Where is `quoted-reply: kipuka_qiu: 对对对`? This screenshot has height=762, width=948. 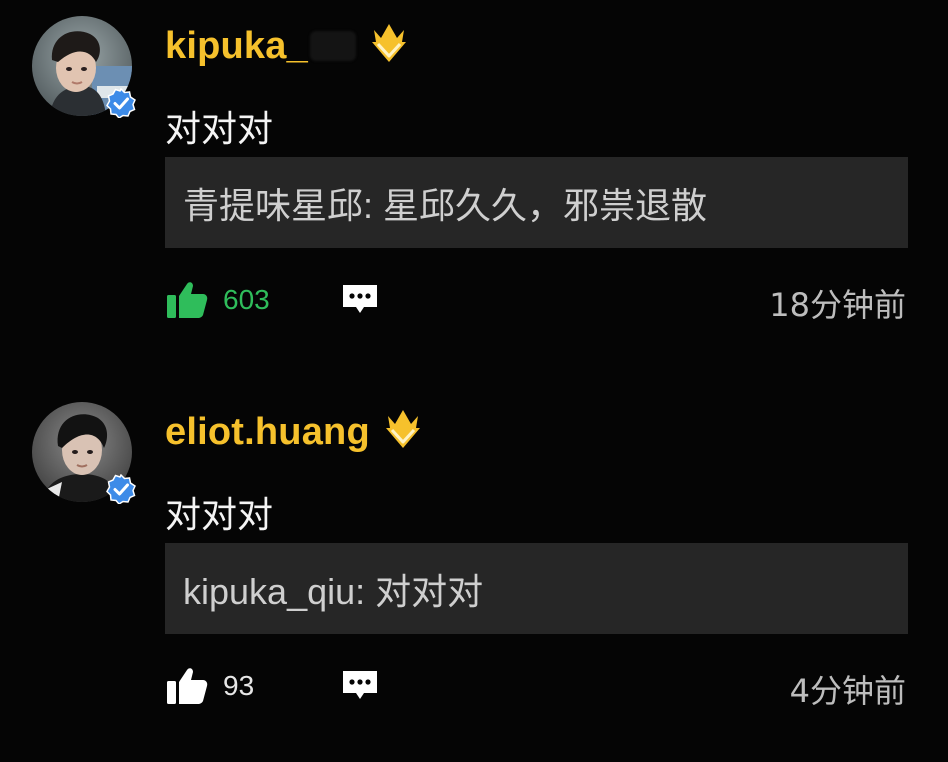
quoted-reply: kipuka_qiu: 对对对 is located at coordinates (536, 588).